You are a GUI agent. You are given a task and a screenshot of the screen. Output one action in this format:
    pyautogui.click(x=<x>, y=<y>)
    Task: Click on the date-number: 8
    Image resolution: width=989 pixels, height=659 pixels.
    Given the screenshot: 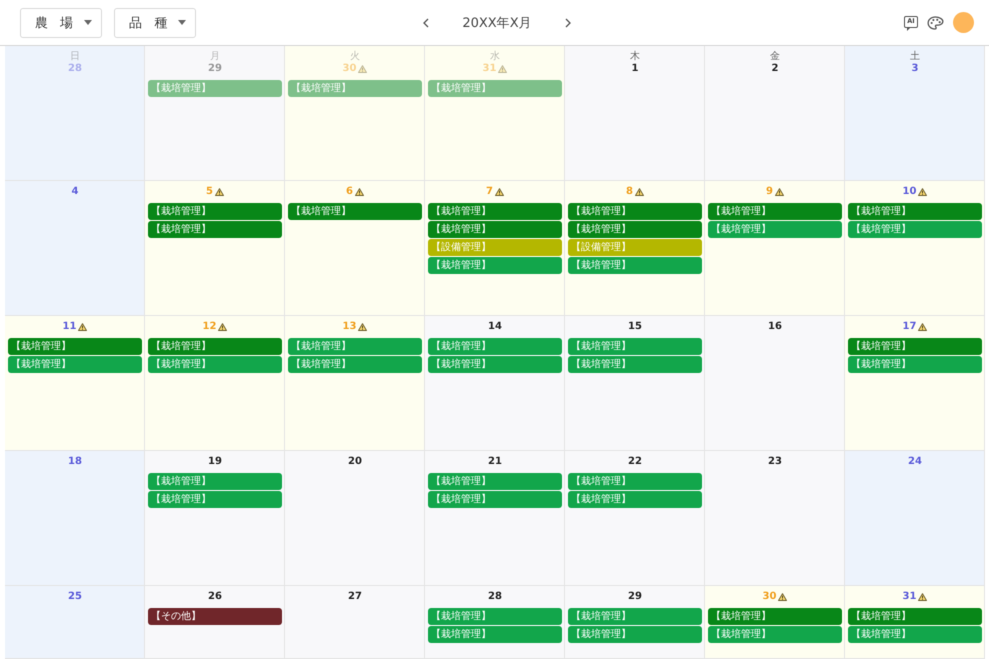 What is the action you would take?
    pyautogui.click(x=629, y=192)
    